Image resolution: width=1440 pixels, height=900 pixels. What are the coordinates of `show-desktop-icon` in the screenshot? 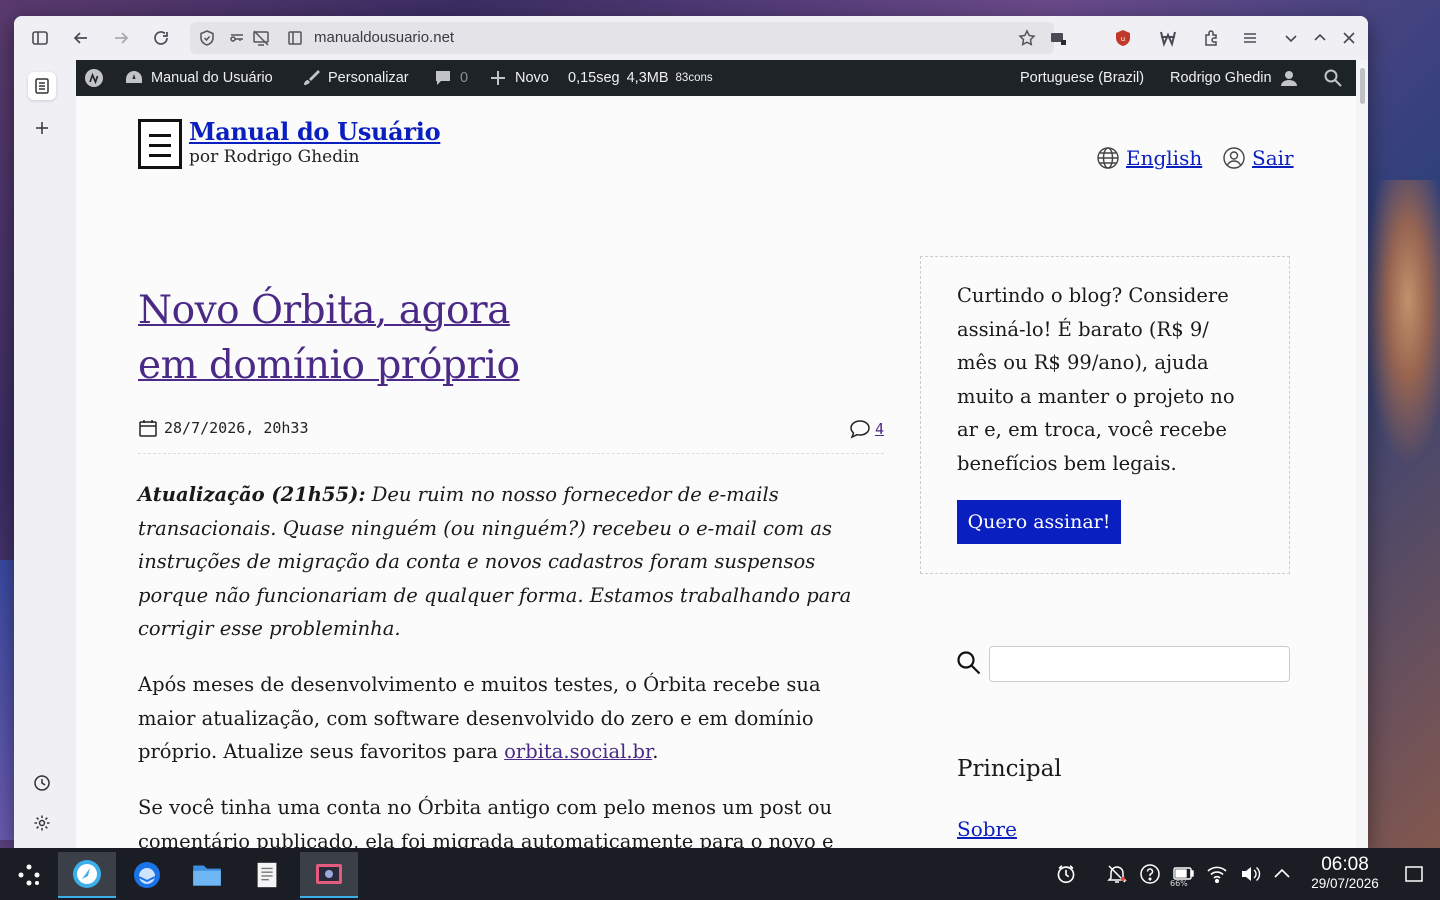 It's located at (1414, 874).